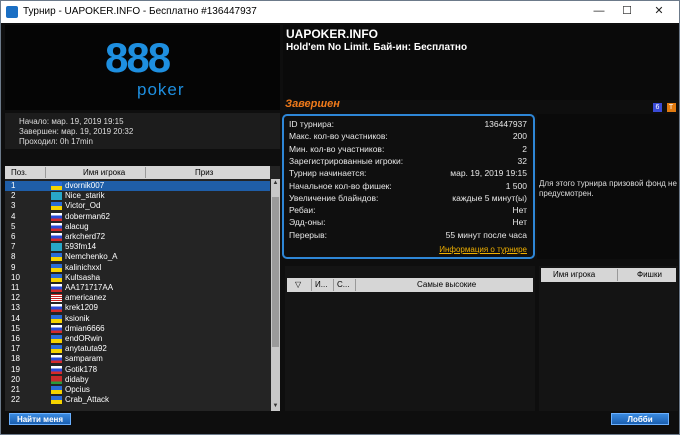 This screenshot has width=680, height=435. Describe the element at coordinates (13, 267) in the screenshot. I see `player-position: 9` at that location.